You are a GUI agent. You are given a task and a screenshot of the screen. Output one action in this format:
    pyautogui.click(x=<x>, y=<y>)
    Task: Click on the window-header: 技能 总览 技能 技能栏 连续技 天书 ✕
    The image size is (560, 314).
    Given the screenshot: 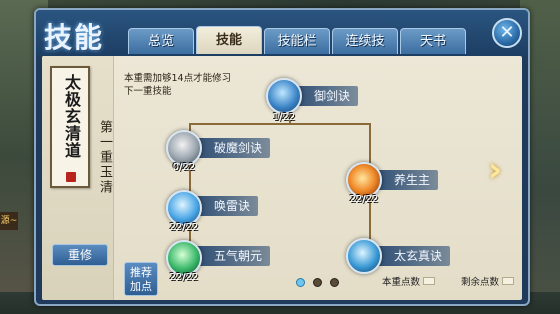 What is the action you would take?
    pyautogui.click(x=282, y=33)
    